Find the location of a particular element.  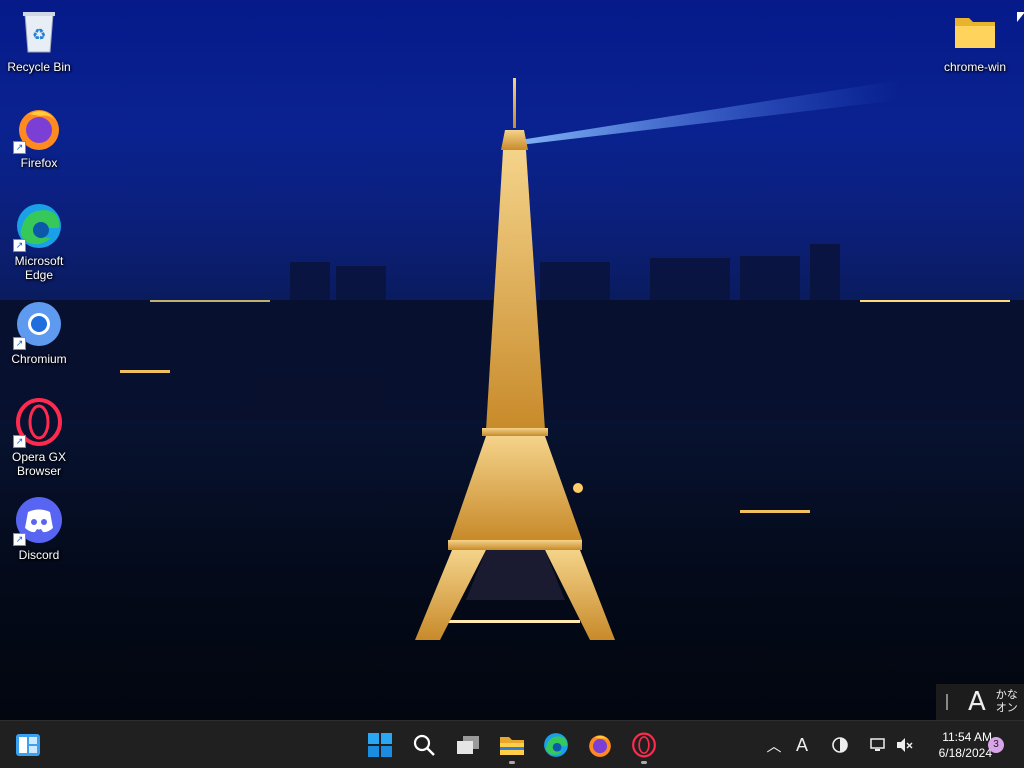

widgets-button is located at coordinates (28, 745).